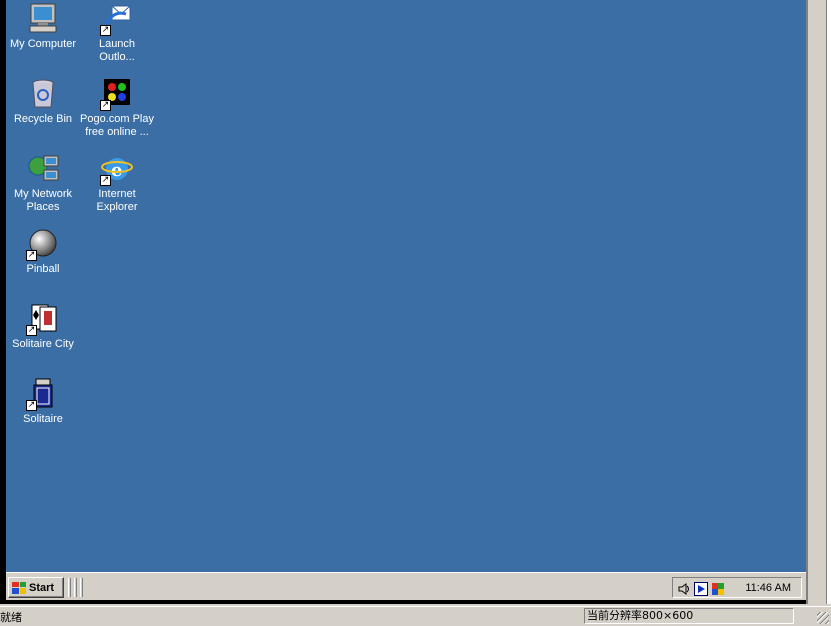 The image size is (831, 626). I want to click on start-button: Start, so click(36, 587).